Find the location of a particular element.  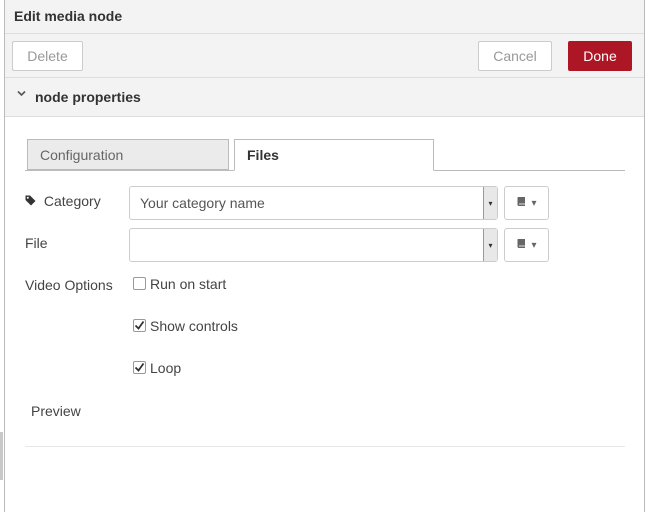

cancel-button: Cancel is located at coordinates (515, 56).